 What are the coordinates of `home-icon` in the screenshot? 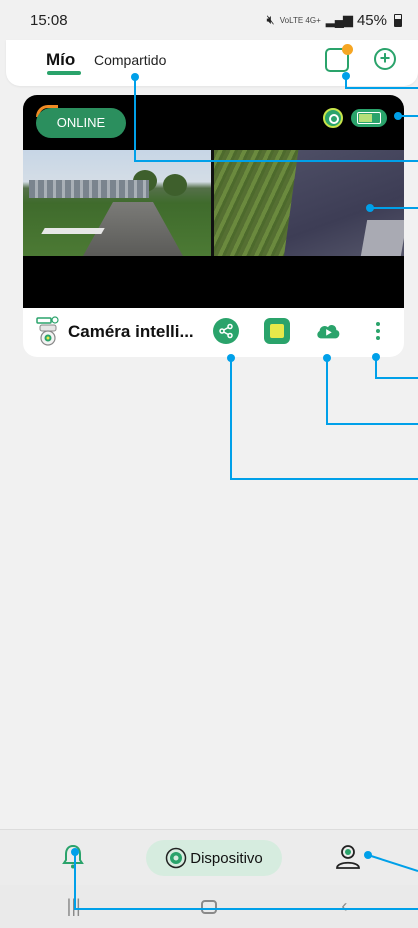 It's located at (208, 906).